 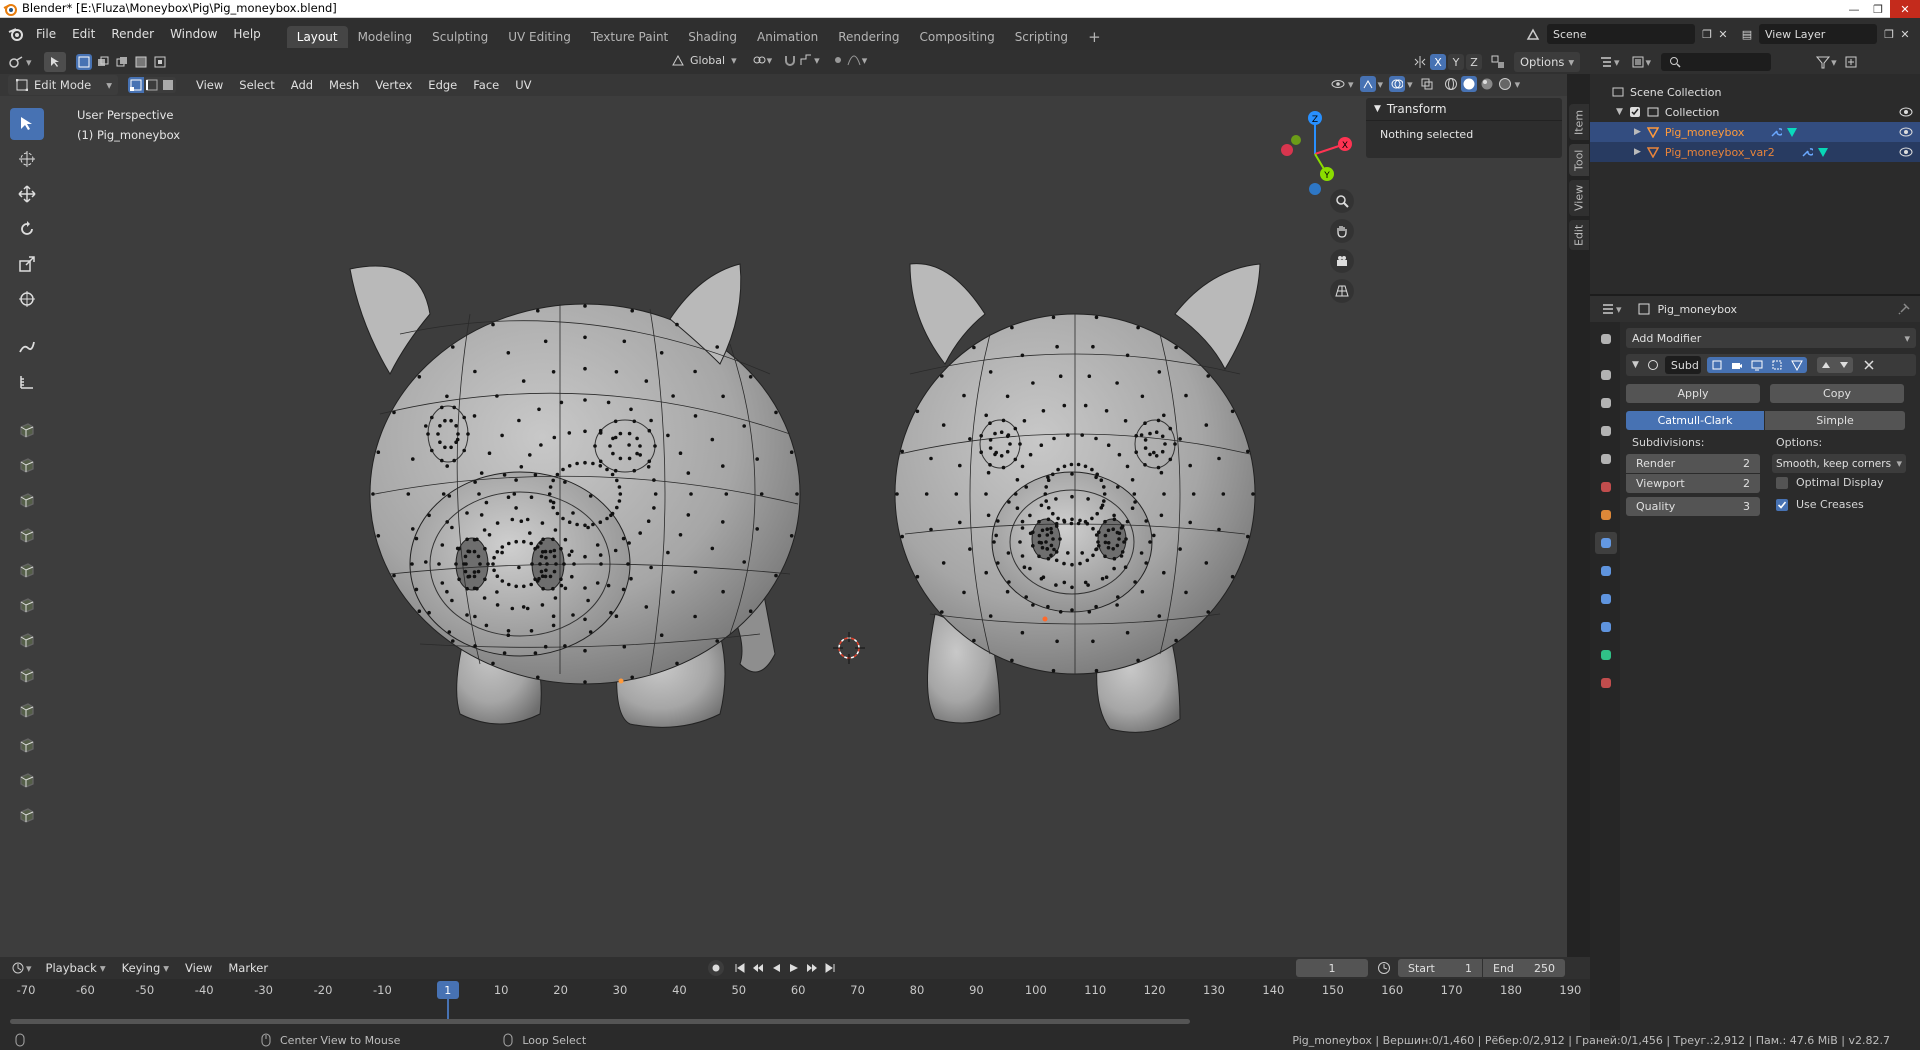 I want to click on catmull-clark-toggle: Catmull-Clark, so click(x=1695, y=420).